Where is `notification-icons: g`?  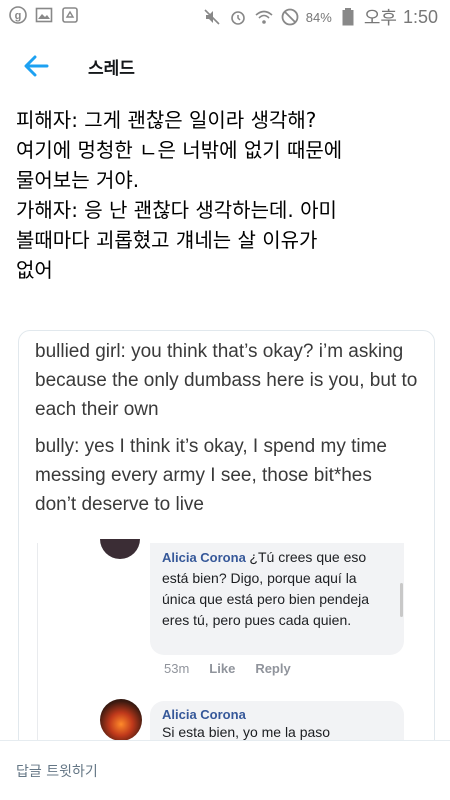
notification-icons: g is located at coordinates (44, 15).